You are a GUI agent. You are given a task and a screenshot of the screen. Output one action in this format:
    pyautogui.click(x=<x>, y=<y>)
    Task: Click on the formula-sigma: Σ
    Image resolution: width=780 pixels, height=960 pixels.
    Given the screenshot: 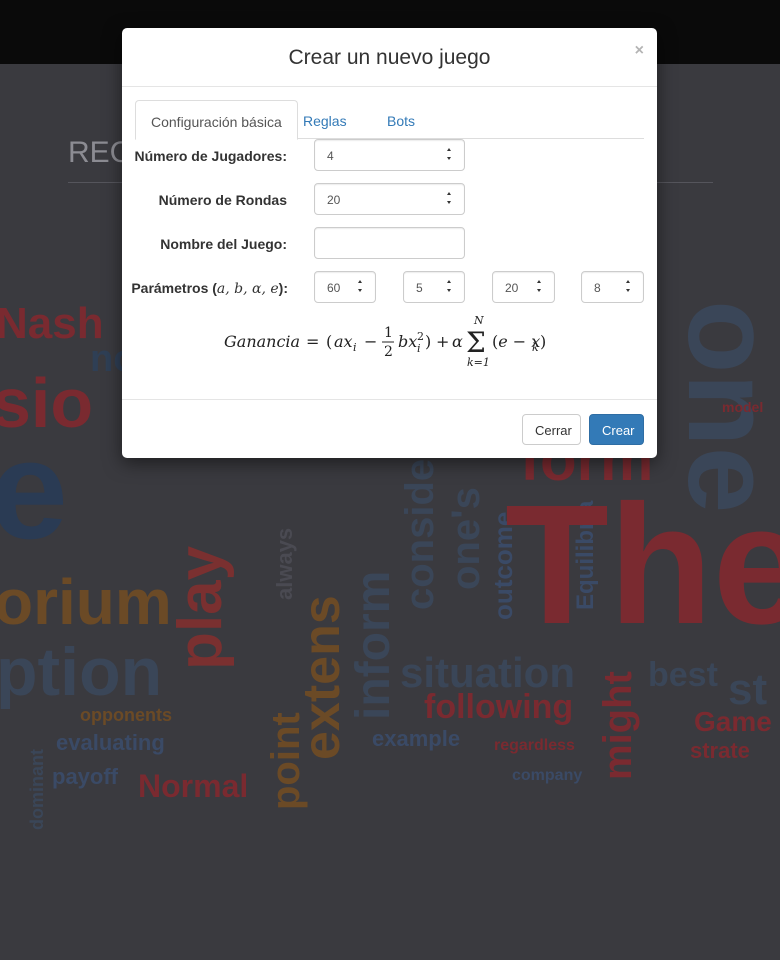 What is the action you would take?
    pyautogui.click(x=476, y=342)
    